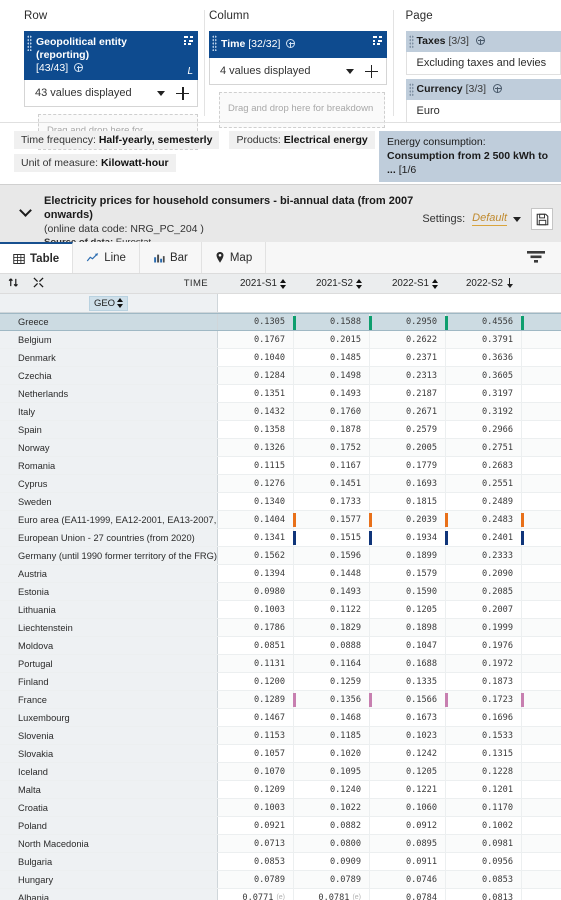  I want to click on table-cell: 0.2187, so click(408, 393).